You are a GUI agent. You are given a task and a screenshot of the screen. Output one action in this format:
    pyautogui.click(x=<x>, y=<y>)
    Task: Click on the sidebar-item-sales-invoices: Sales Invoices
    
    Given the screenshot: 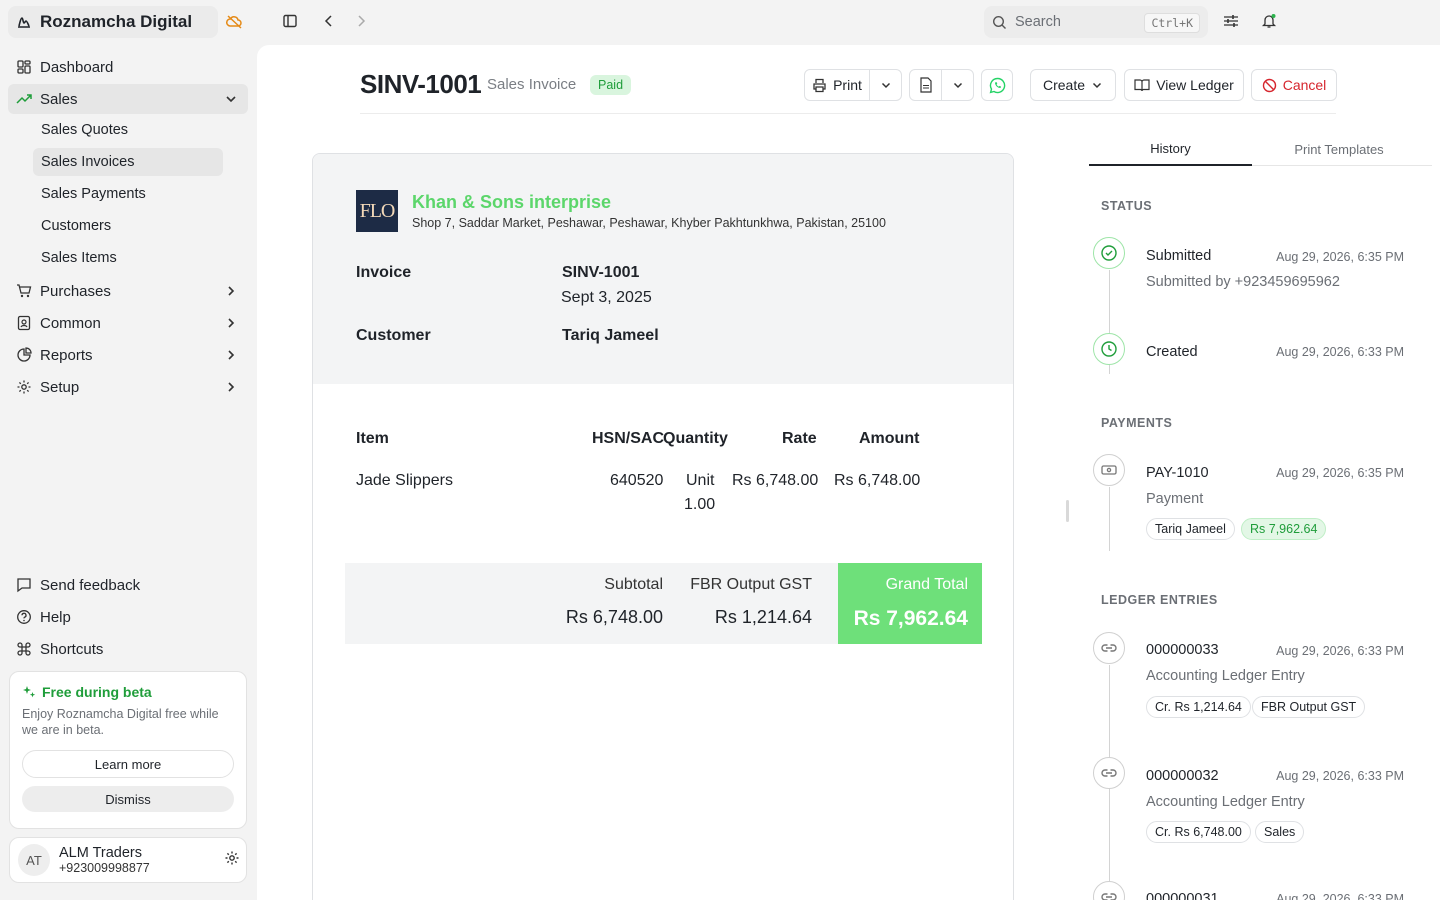 What is the action you would take?
    pyautogui.click(x=128, y=162)
    